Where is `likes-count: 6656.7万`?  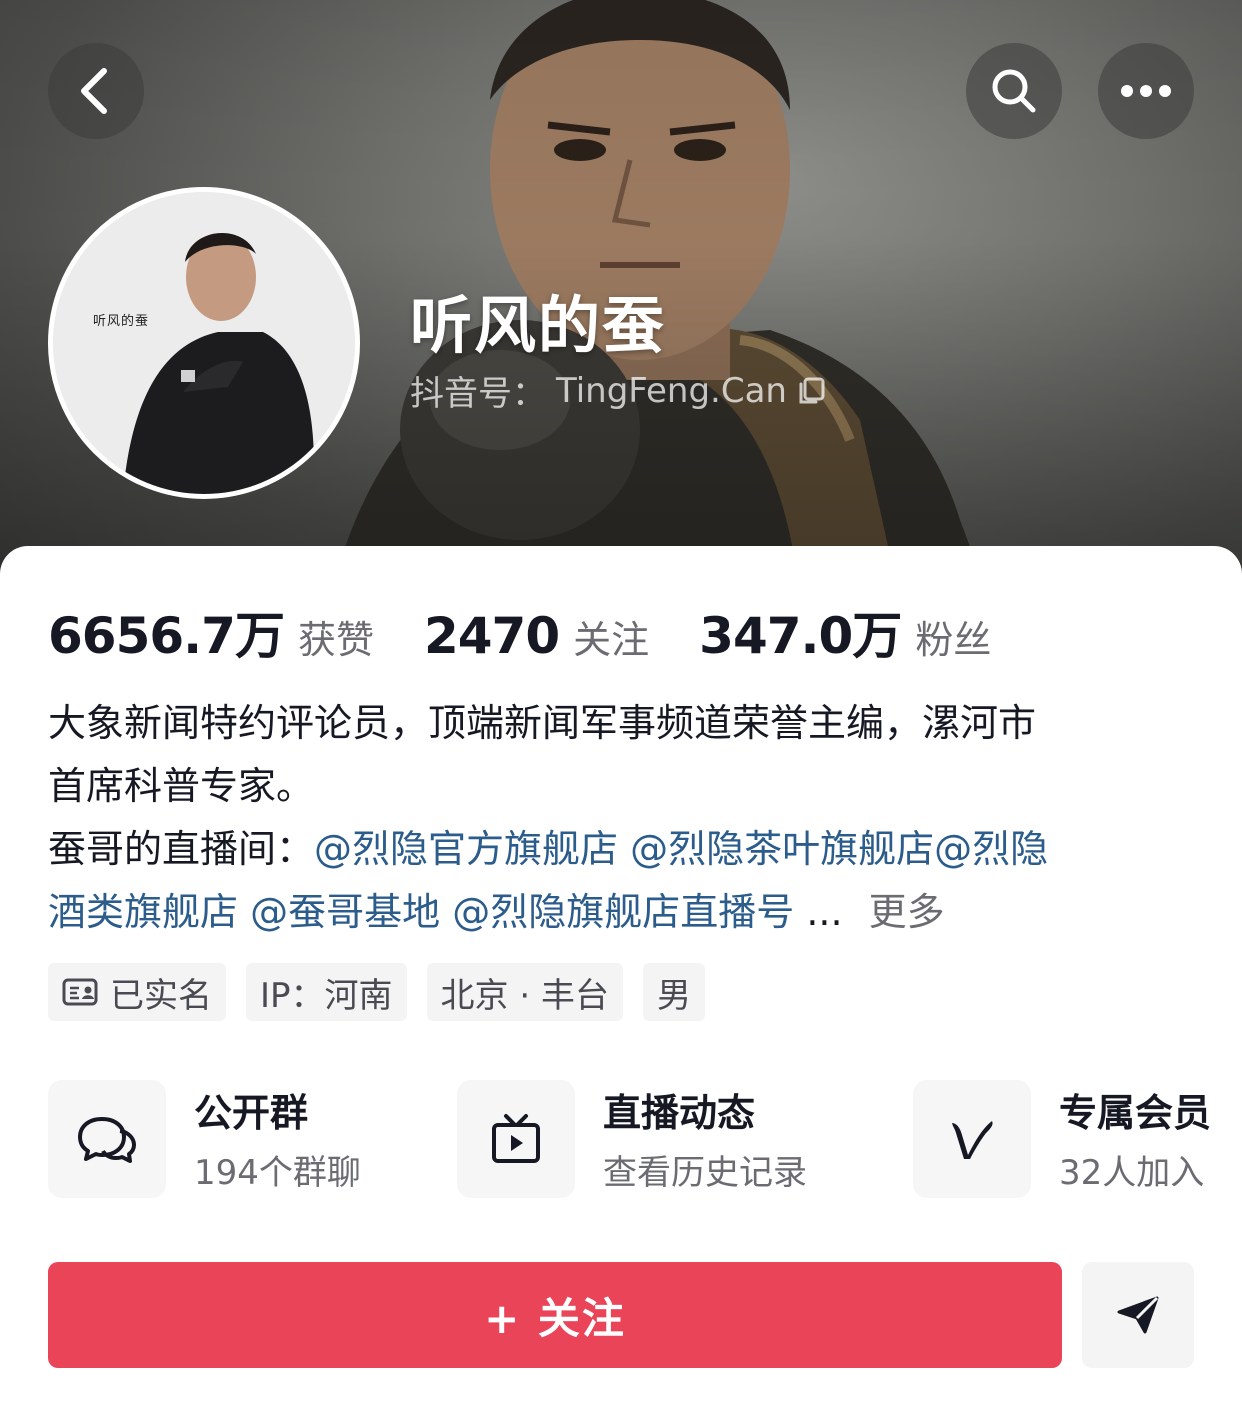 likes-count: 6656.7万 is located at coordinates (166, 636).